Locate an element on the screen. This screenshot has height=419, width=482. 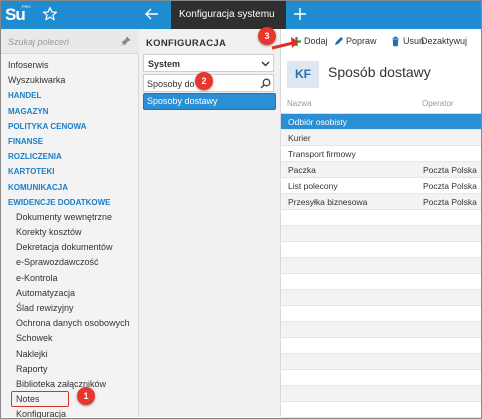
top-bar: Su PRO Konfiguracja systemu is located at coordinates (241, 14).